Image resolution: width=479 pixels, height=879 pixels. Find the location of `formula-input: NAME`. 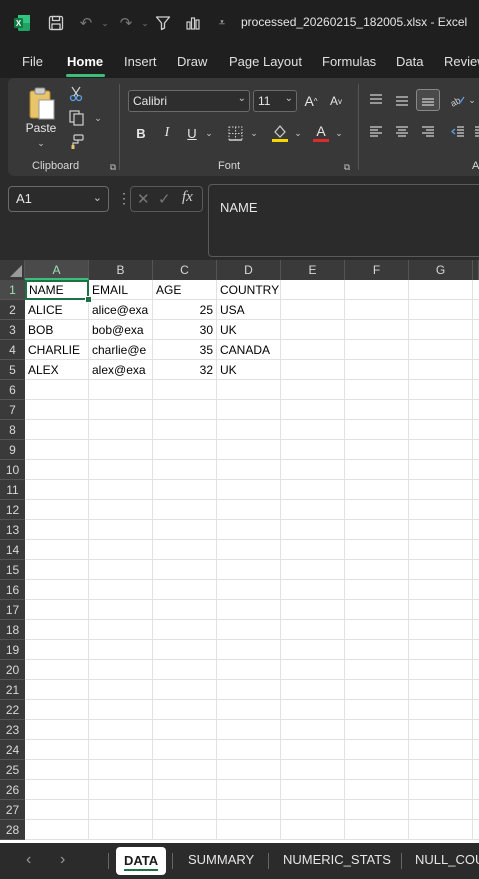

formula-input: NAME is located at coordinates (343, 220).